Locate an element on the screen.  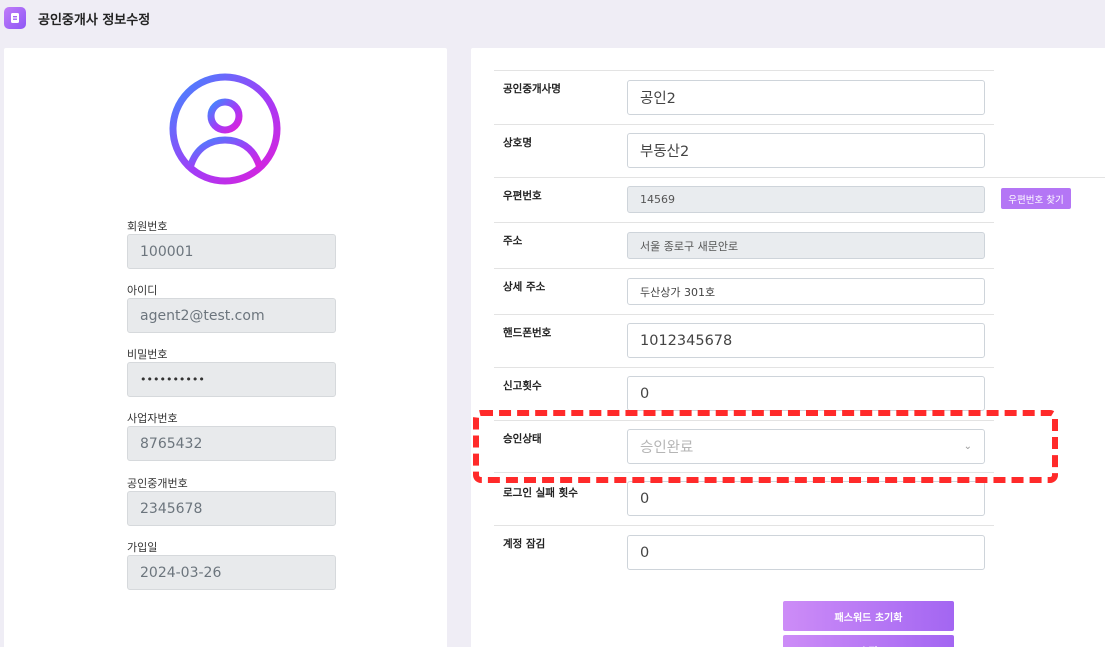
business-name-input: 부동산2 is located at coordinates (806, 150).